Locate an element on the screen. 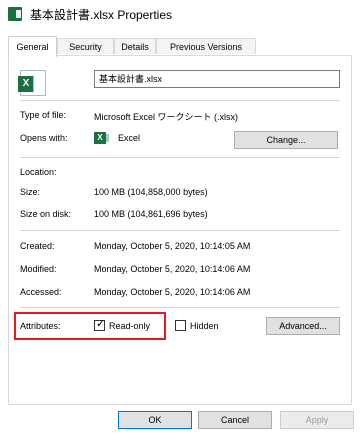 The image size is (360, 435). modified-value: Monday, October 5, 2020, 10:14:06 AM is located at coordinates (172, 269).